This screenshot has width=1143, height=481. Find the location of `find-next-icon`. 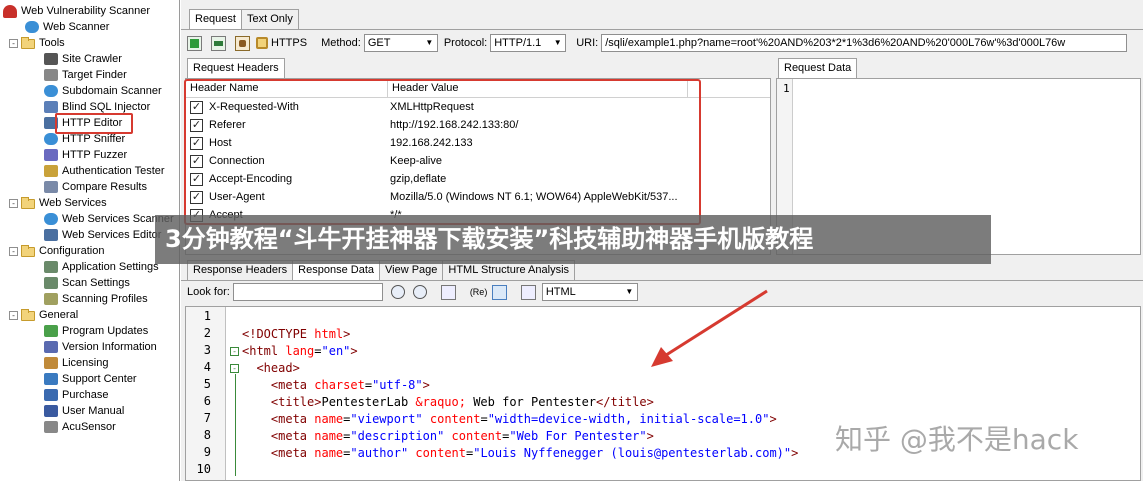

find-next-icon is located at coordinates (397, 292).